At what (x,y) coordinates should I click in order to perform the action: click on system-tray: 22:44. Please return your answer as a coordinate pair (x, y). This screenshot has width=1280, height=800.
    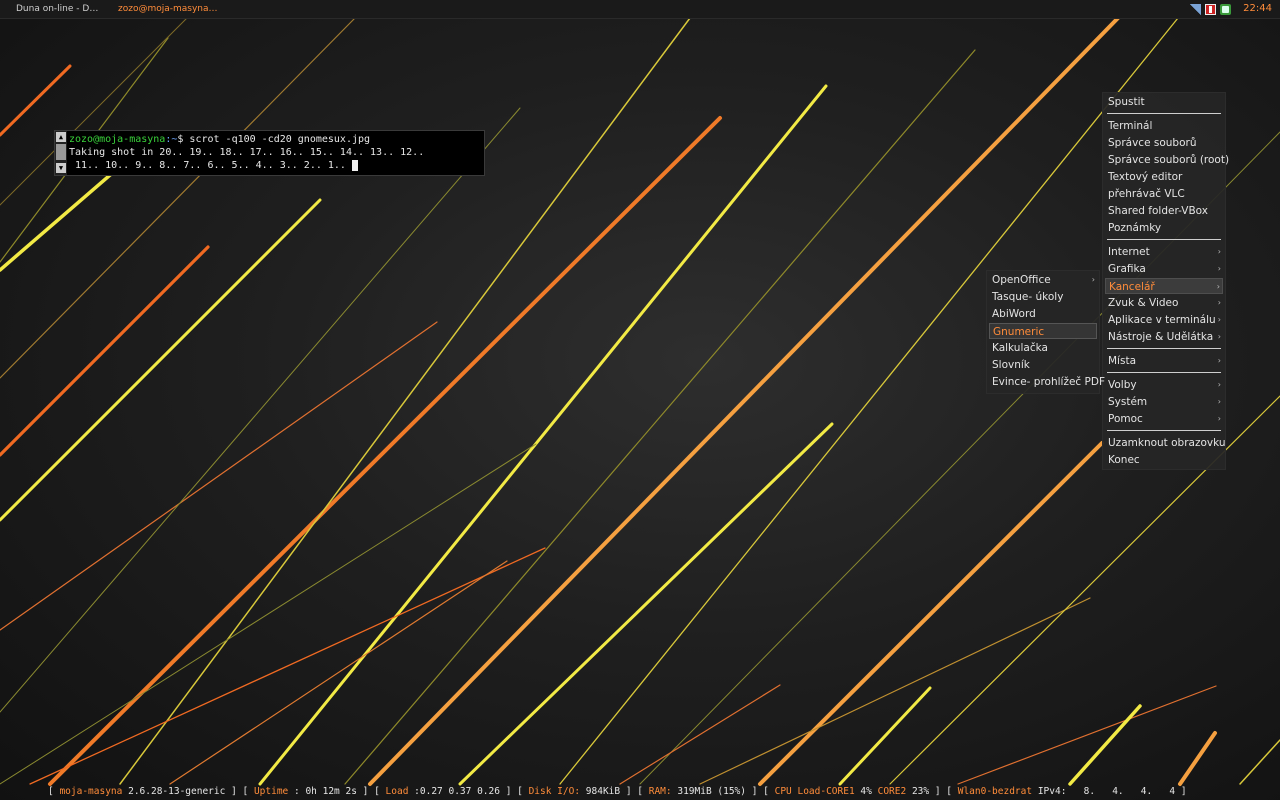
    Looking at the image, I should click on (1231, 9).